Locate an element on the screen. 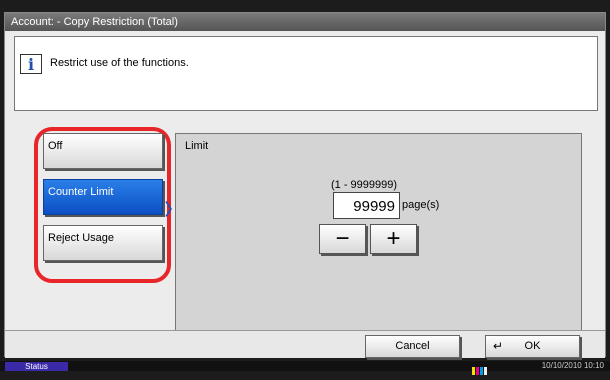 The width and height of the screenshot is (610, 380). counter-limit-button: Counter Limit is located at coordinates (103, 197).